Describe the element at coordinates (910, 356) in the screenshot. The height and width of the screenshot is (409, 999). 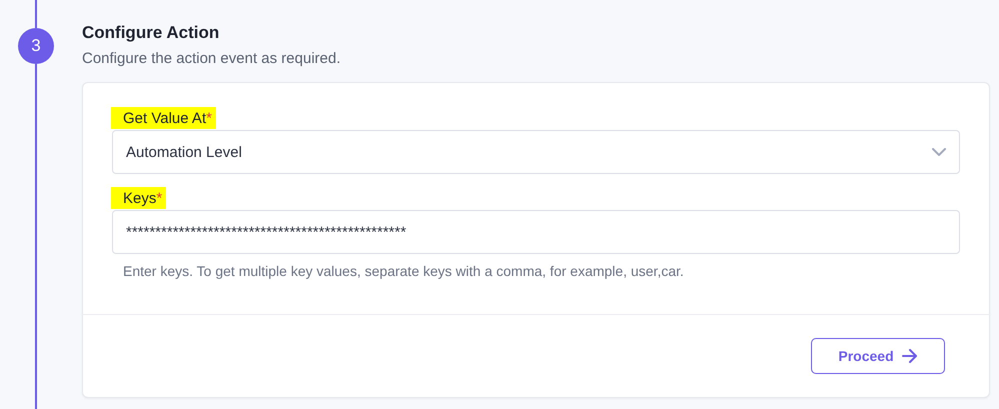
I see `arrow-right-icon` at that location.